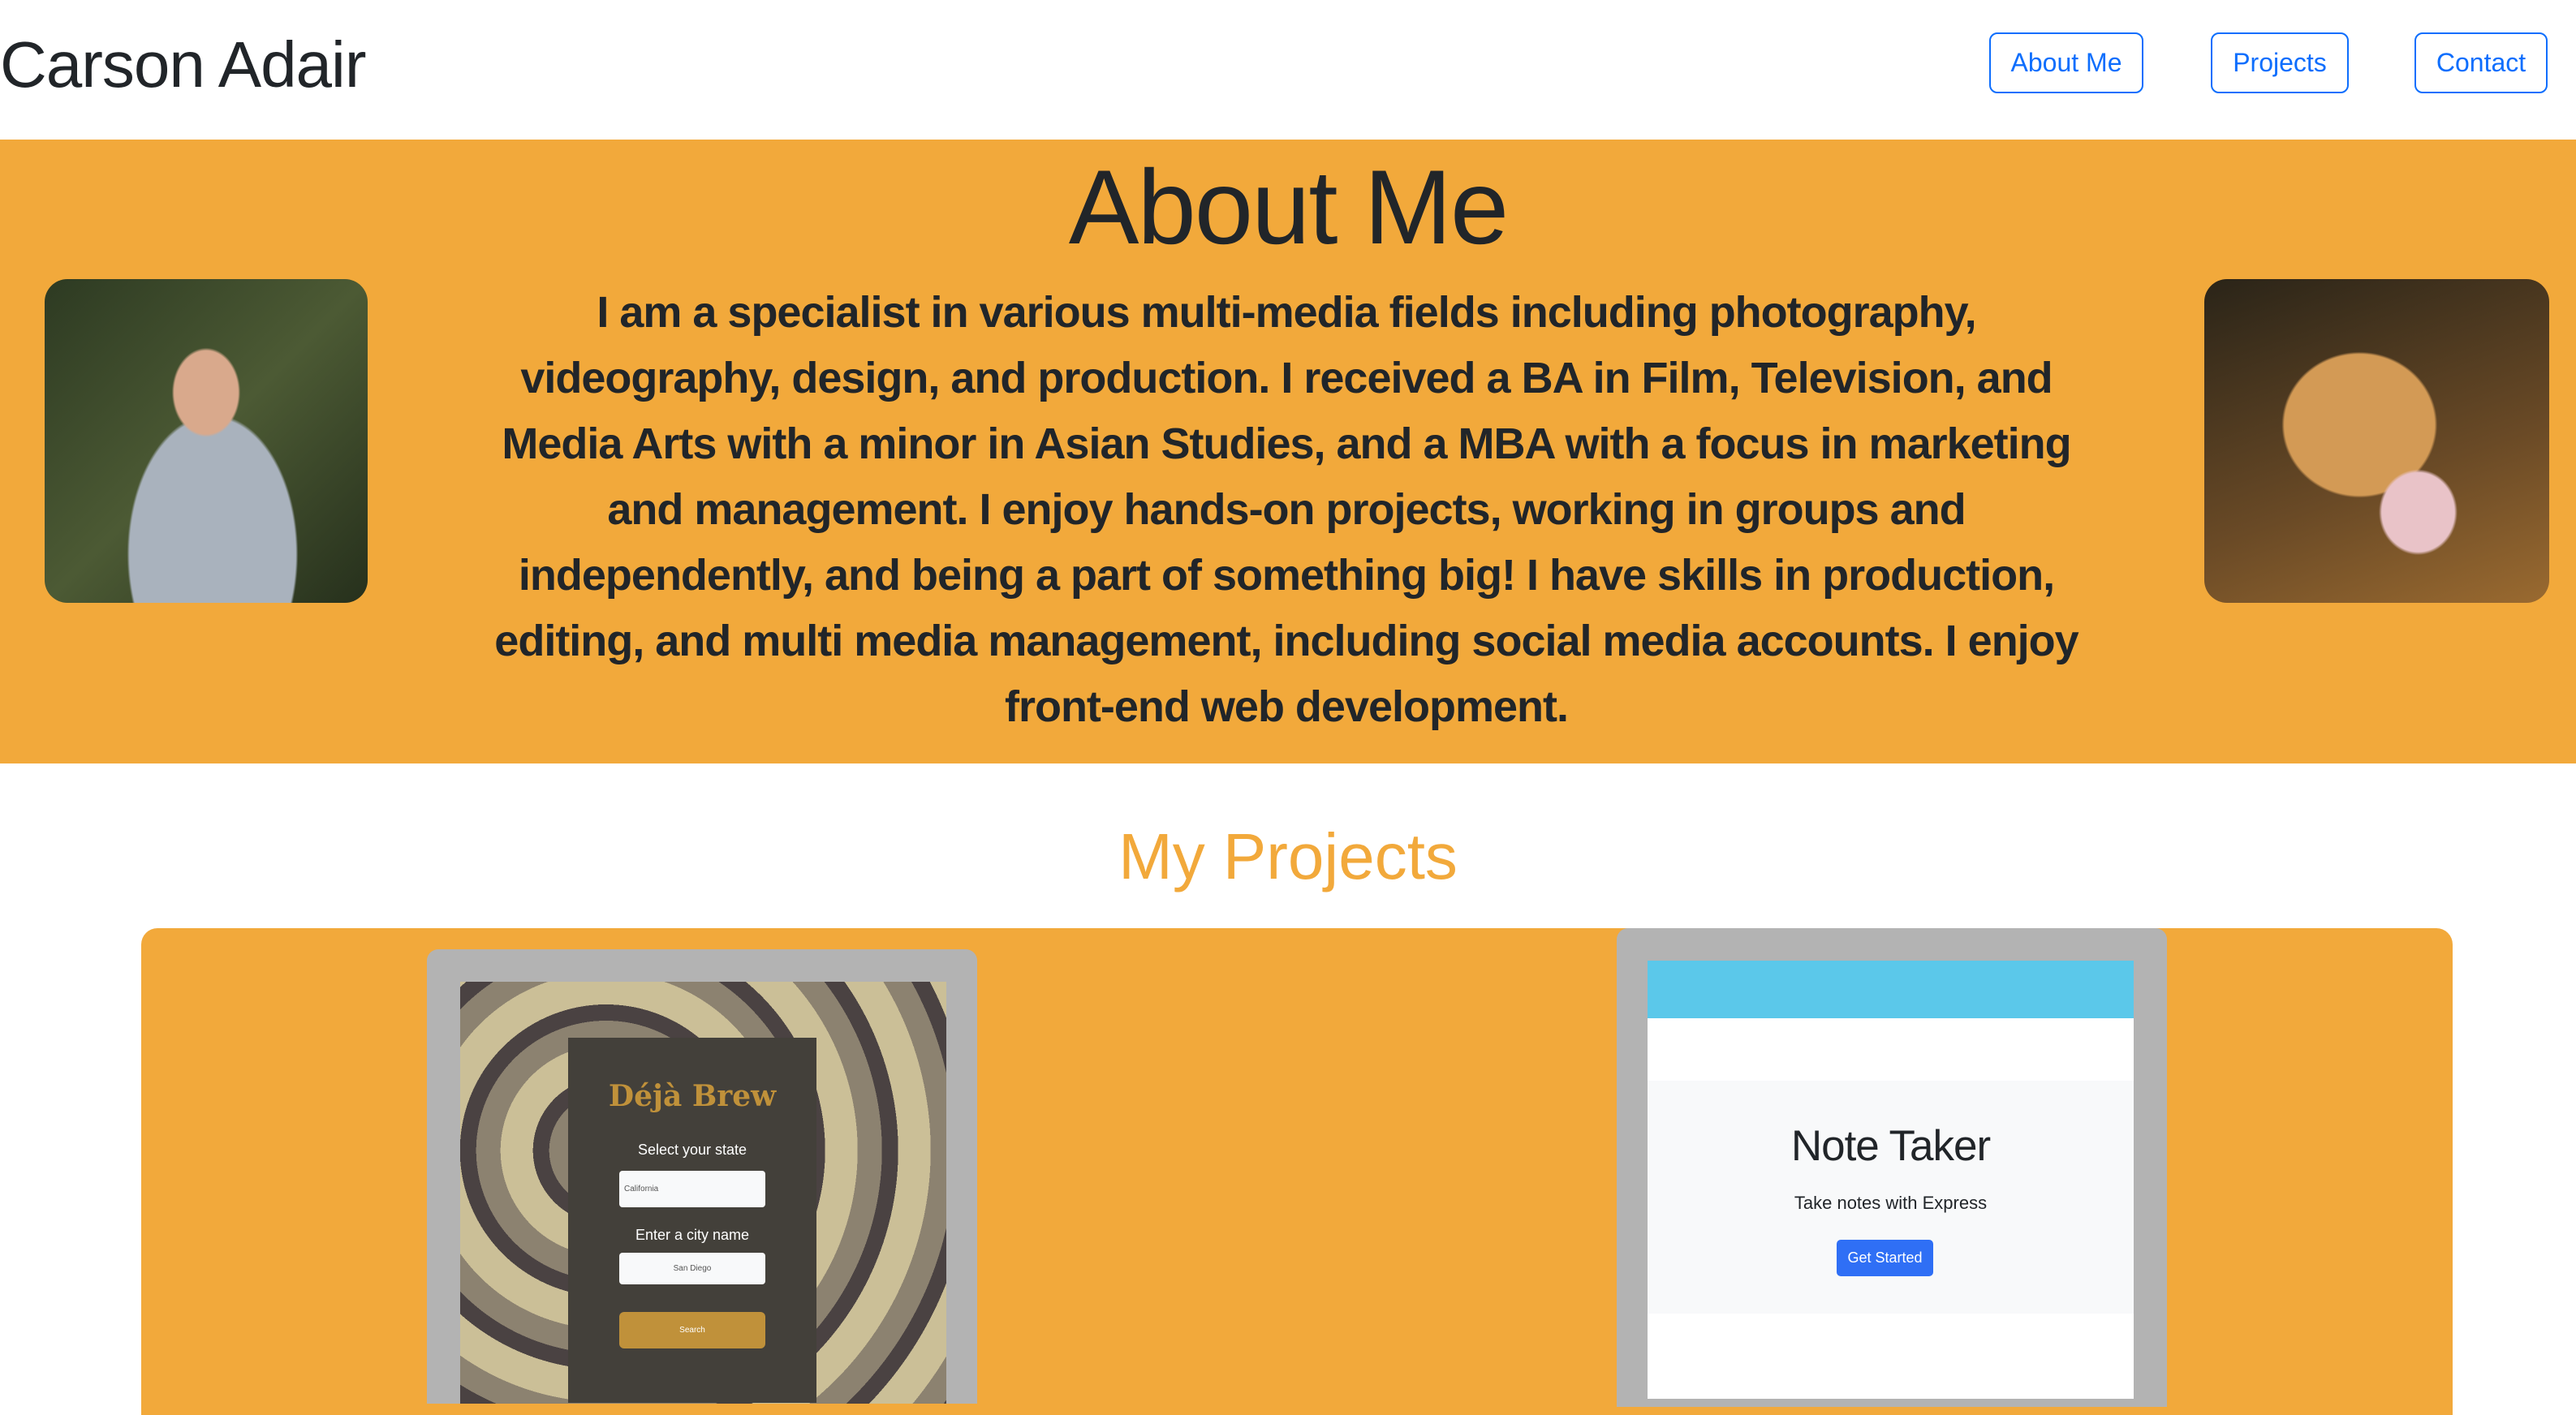 The width and height of the screenshot is (2576, 1415). Describe the element at coordinates (2481, 62) in the screenshot. I see `nav-contact-button: Contact` at that location.